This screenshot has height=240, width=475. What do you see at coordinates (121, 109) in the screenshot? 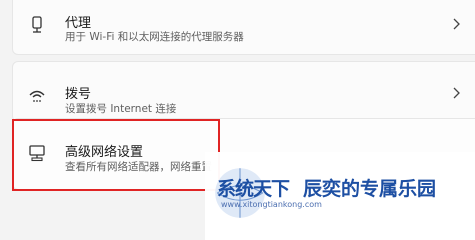
I see `dialup-description: 设置拨号 Internet 连接` at bounding box center [121, 109].